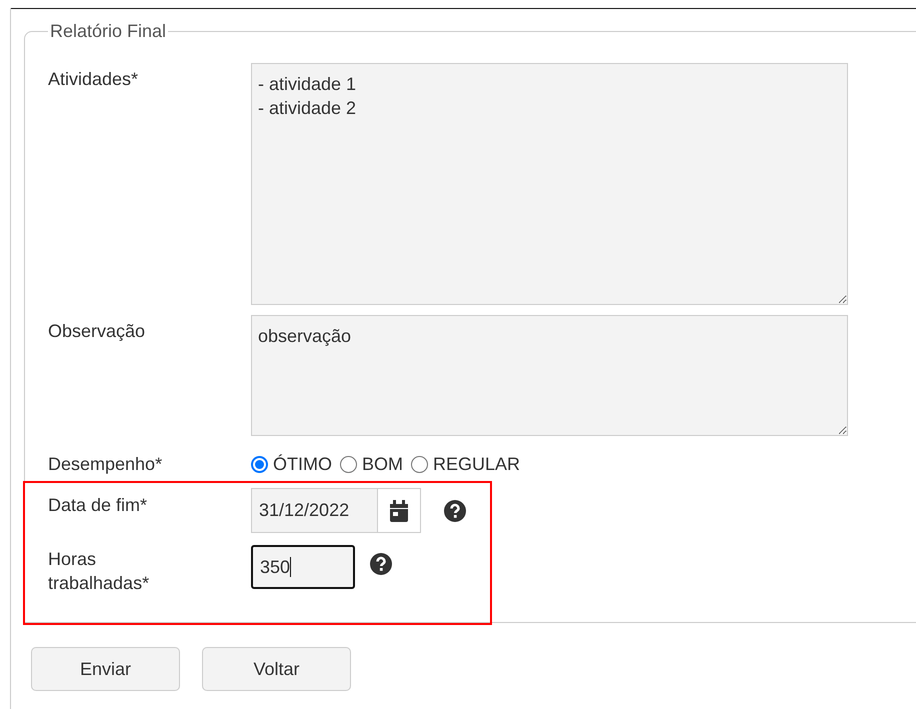 This screenshot has width=916, height=709. What do you see at coordinates (314, 510) in the screenshot?
I see `date-field: 31/12/2022` at bounding box center [314, 510].